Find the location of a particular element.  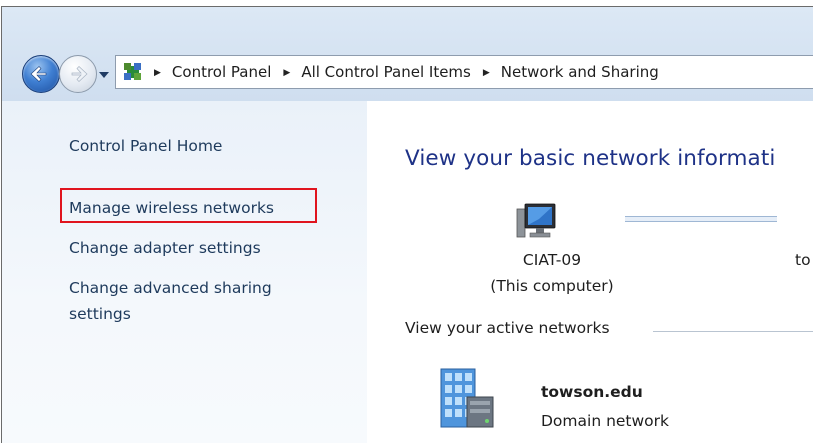

sidebar-item-change-advanced-sharing-line2: settings is located at coordinates (100, 314).